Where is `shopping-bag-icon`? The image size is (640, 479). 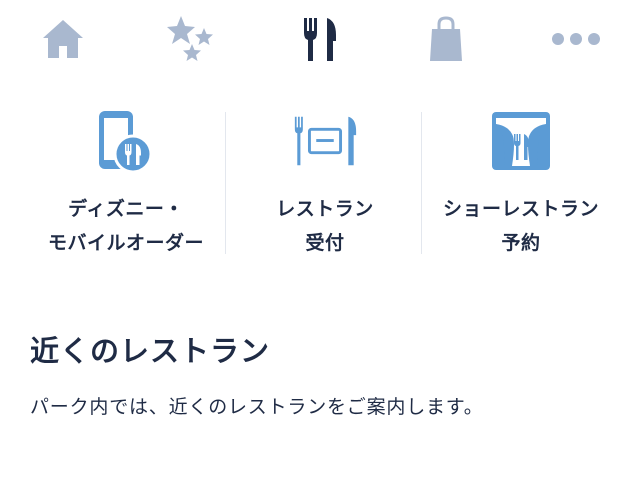 shopping-bag-icon is located at coordinates (446, 38).